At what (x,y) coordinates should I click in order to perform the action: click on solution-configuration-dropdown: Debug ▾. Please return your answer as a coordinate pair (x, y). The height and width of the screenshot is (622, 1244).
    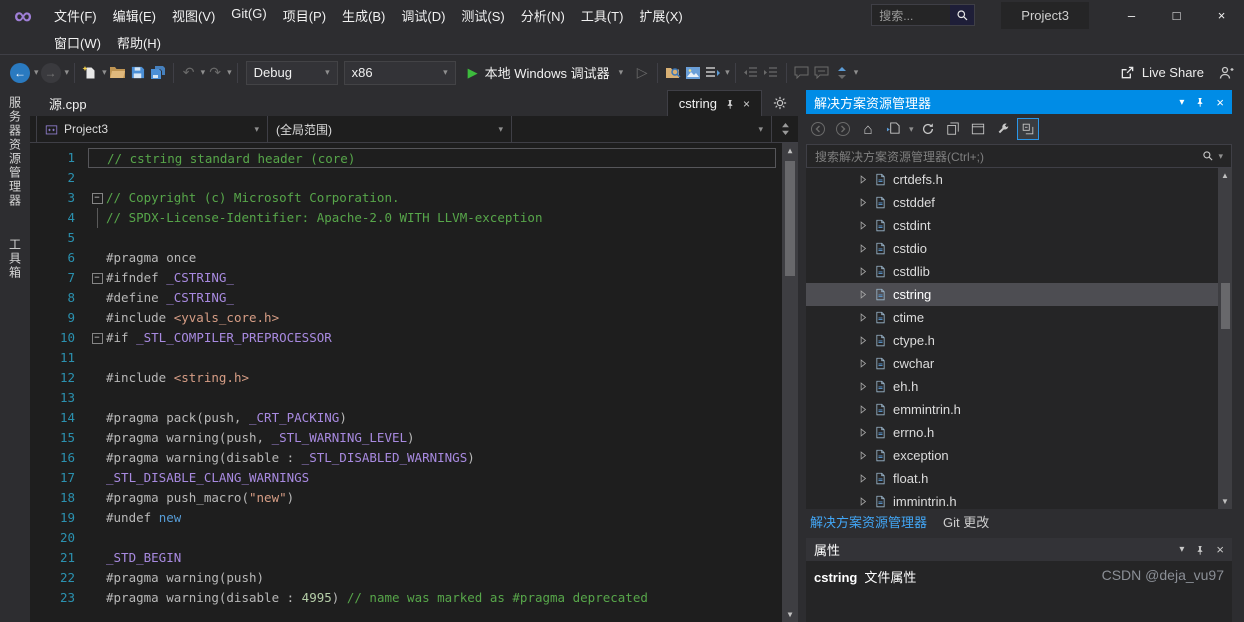
    Looking at the image, I should click on (291, 72).